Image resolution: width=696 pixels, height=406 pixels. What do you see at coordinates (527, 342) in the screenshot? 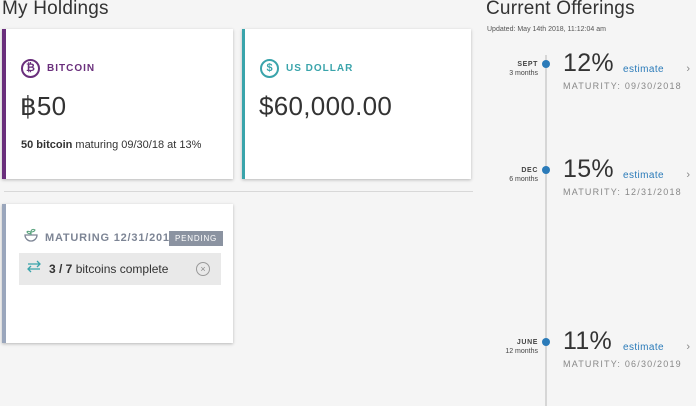
I see `offering-month: JUNE` at bounding box center [527, 342].